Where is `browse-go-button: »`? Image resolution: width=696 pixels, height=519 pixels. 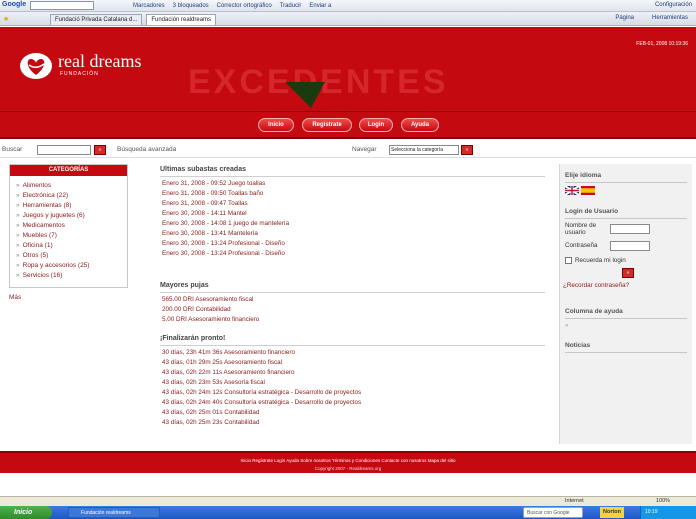
browse-go-button: » is located at coordinates (467, 150).